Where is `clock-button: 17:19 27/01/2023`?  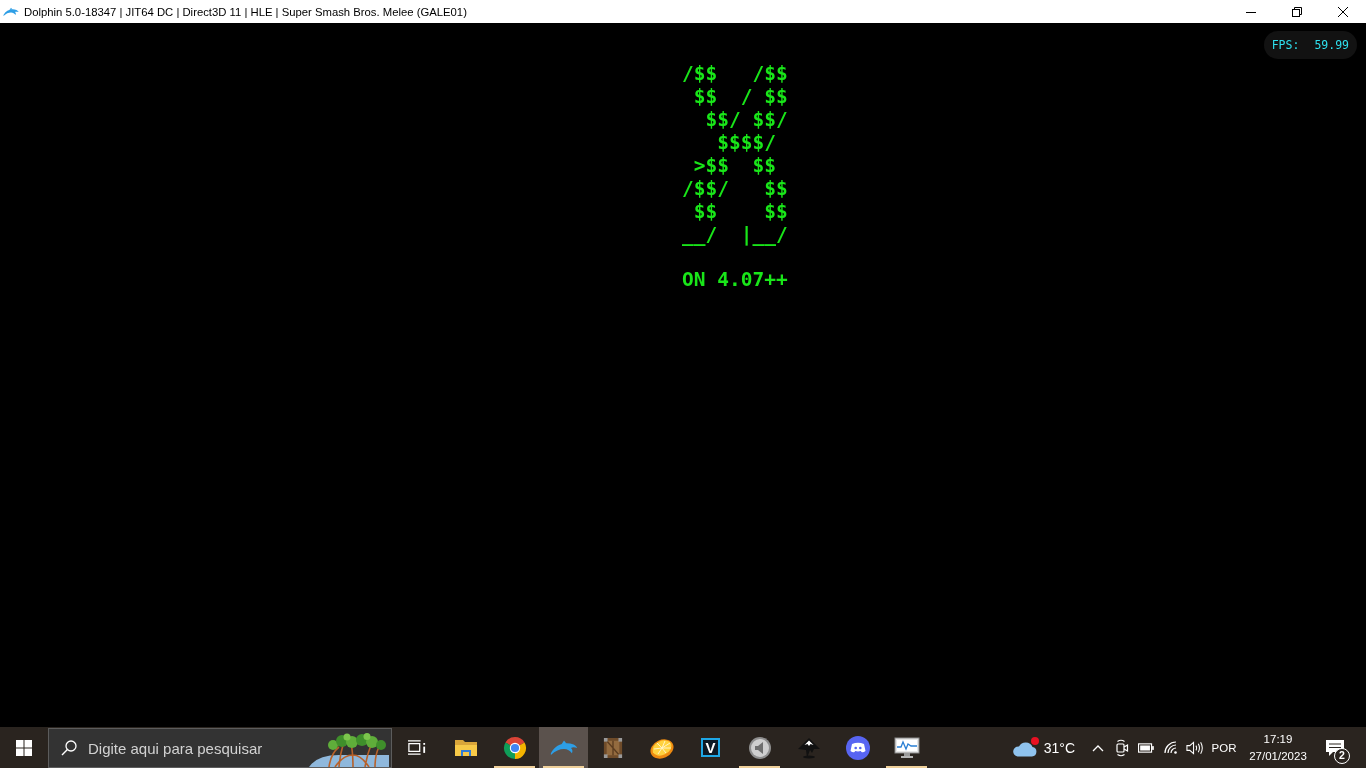 clock-button: 17:19 27/01/2023 is located at coordinates (1278, 747).